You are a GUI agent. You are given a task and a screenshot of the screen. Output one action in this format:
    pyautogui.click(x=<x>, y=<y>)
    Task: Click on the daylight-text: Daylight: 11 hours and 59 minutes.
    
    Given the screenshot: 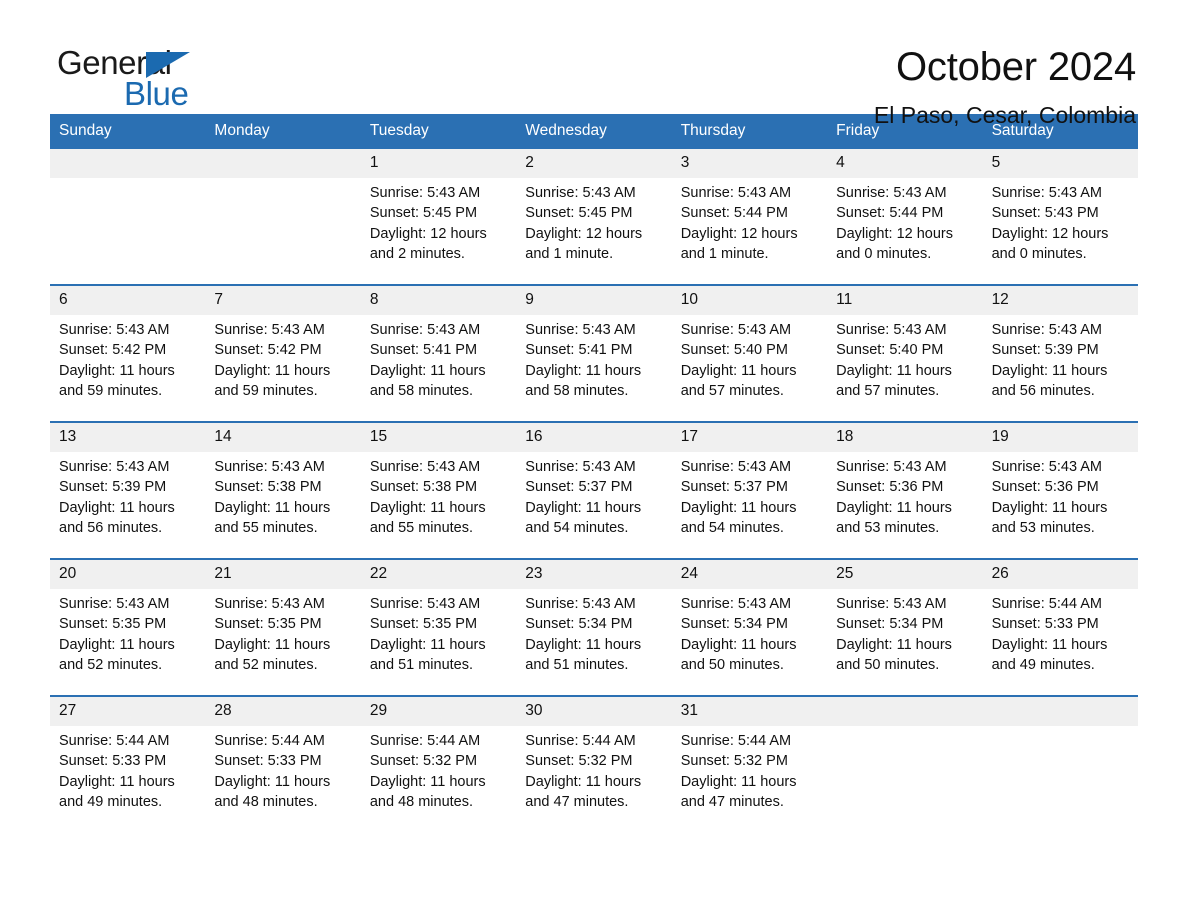 What is the action you would take?
    pyautogui.click(x=117, y=381)
    